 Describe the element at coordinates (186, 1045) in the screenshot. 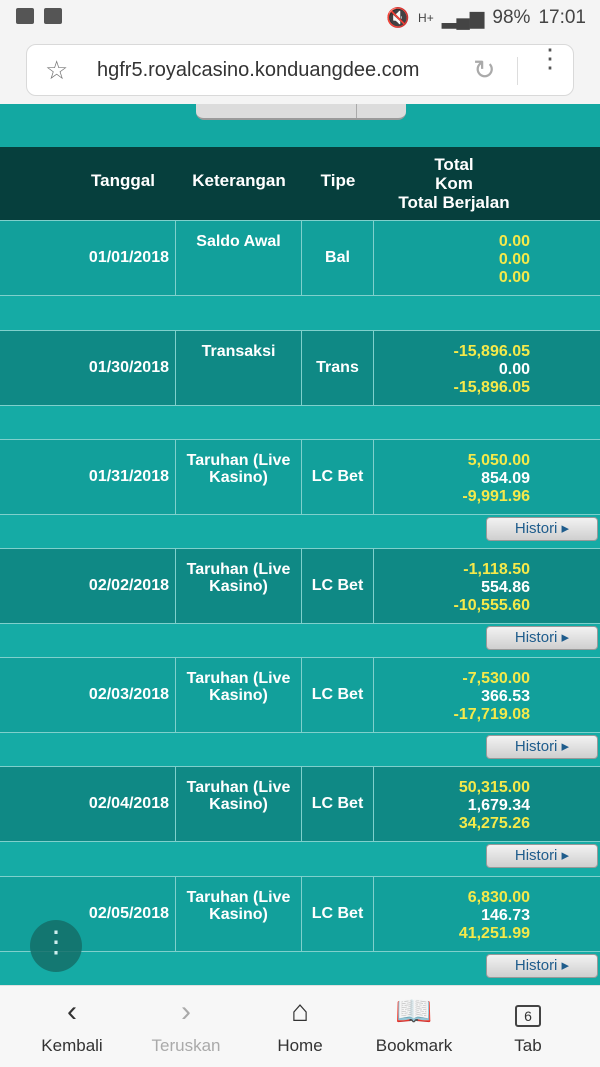

I see `forward-label: Teruskan` at that location.